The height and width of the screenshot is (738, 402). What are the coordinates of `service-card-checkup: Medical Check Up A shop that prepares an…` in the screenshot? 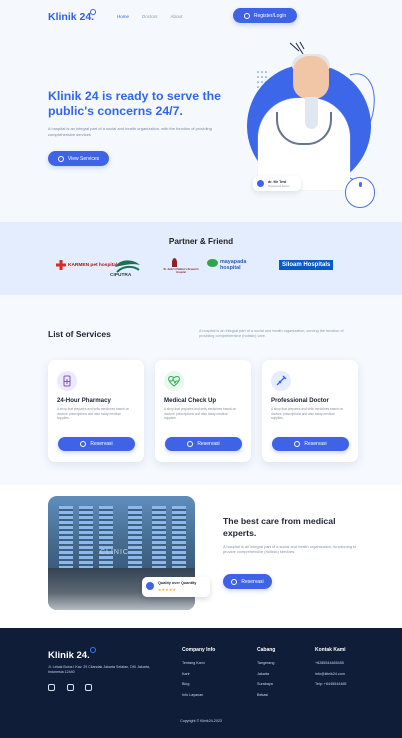 It's located at (203, 411).